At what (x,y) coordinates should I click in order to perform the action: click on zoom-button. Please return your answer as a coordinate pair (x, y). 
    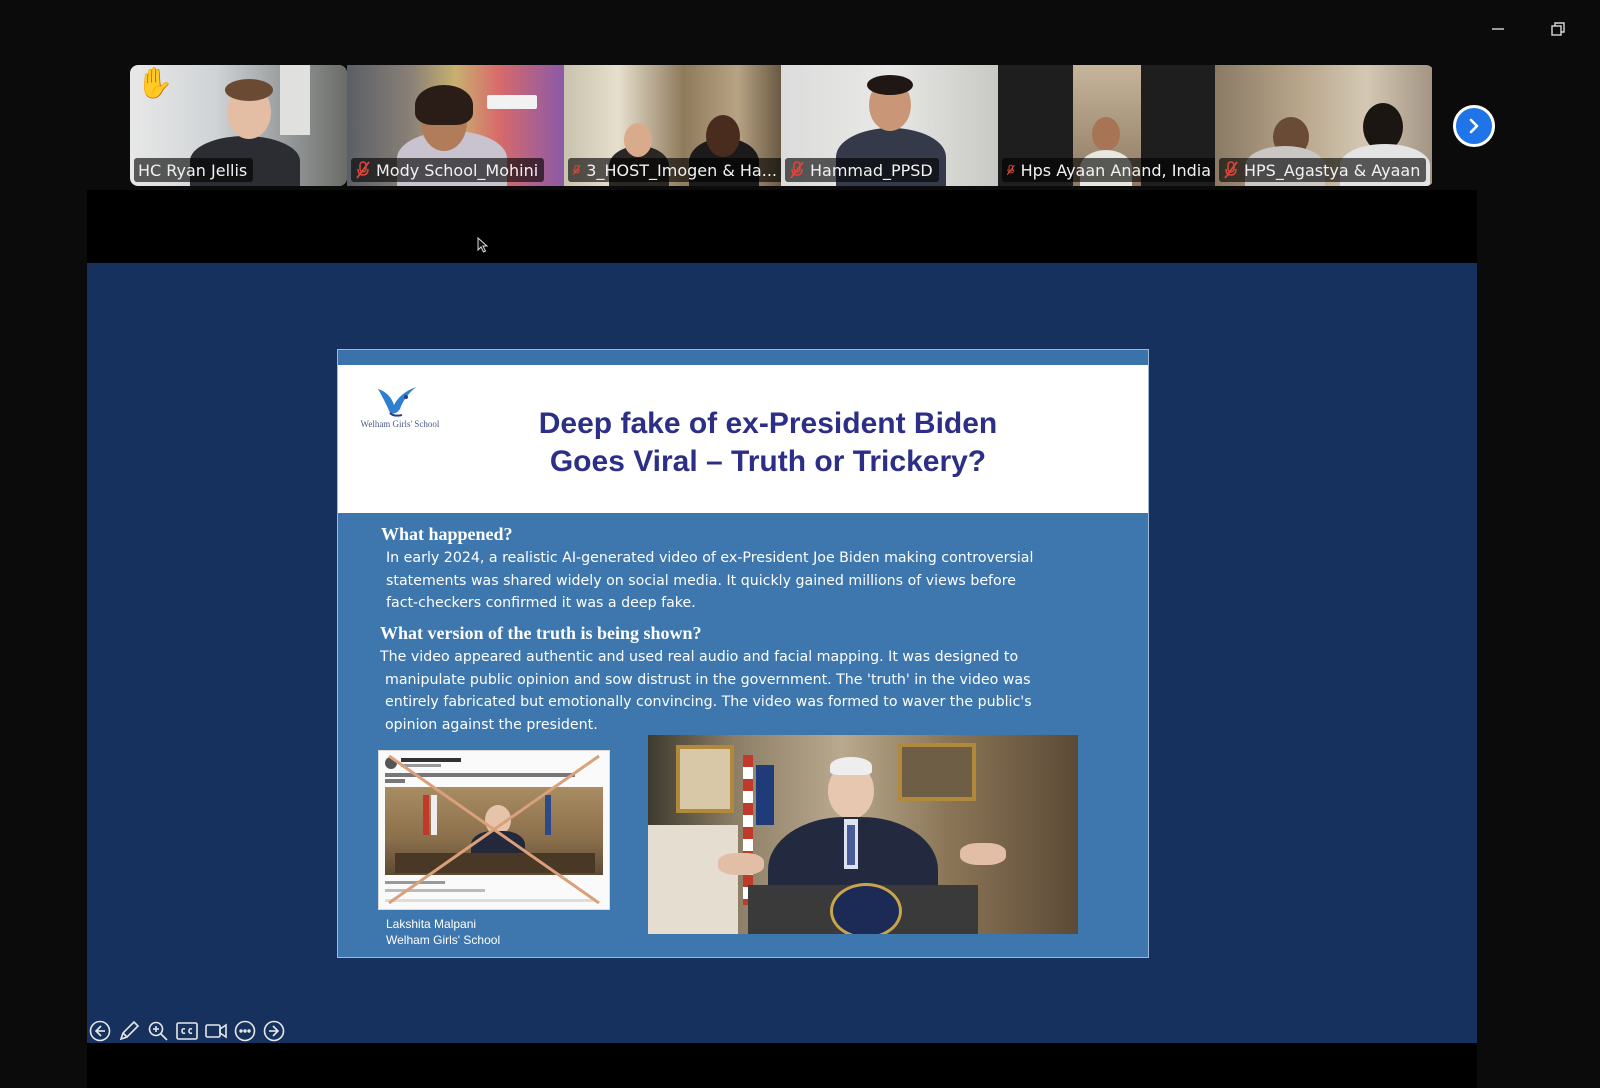
    Looking at the image, I should click on (157, 1030).